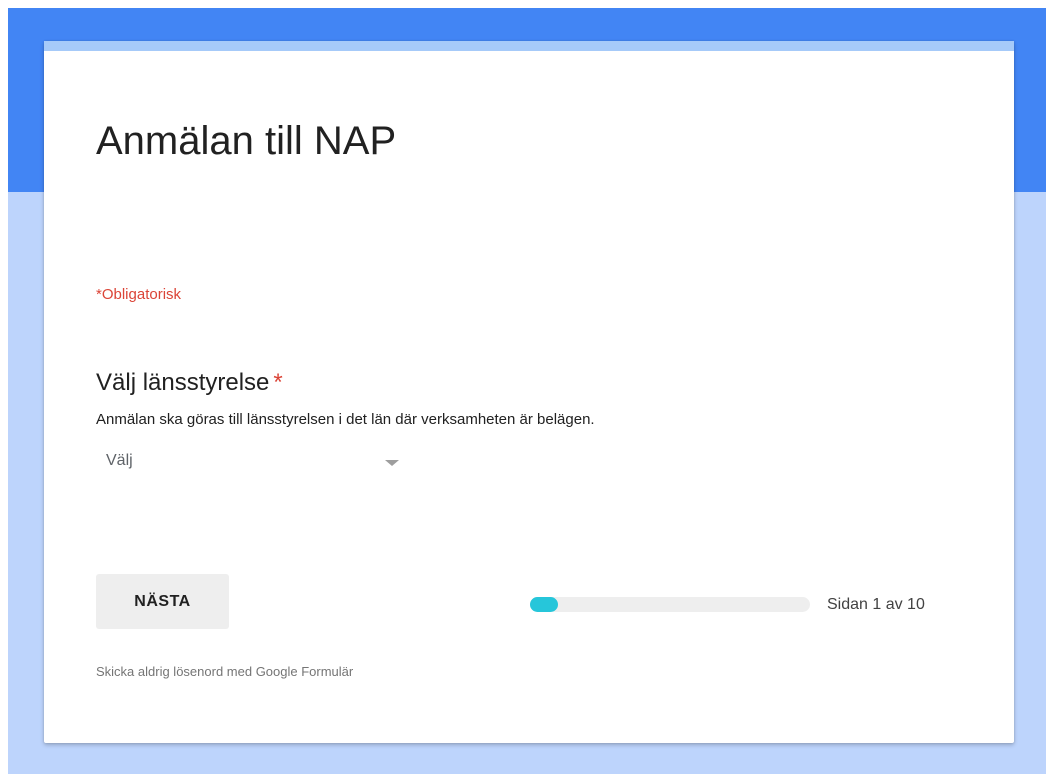 Image resolution: width=1046 pixels, height=774 pixels. Describe the element at coordinates (246, 141) in the screenshot. I see `form-title: Anmälan till NAP` at that location.